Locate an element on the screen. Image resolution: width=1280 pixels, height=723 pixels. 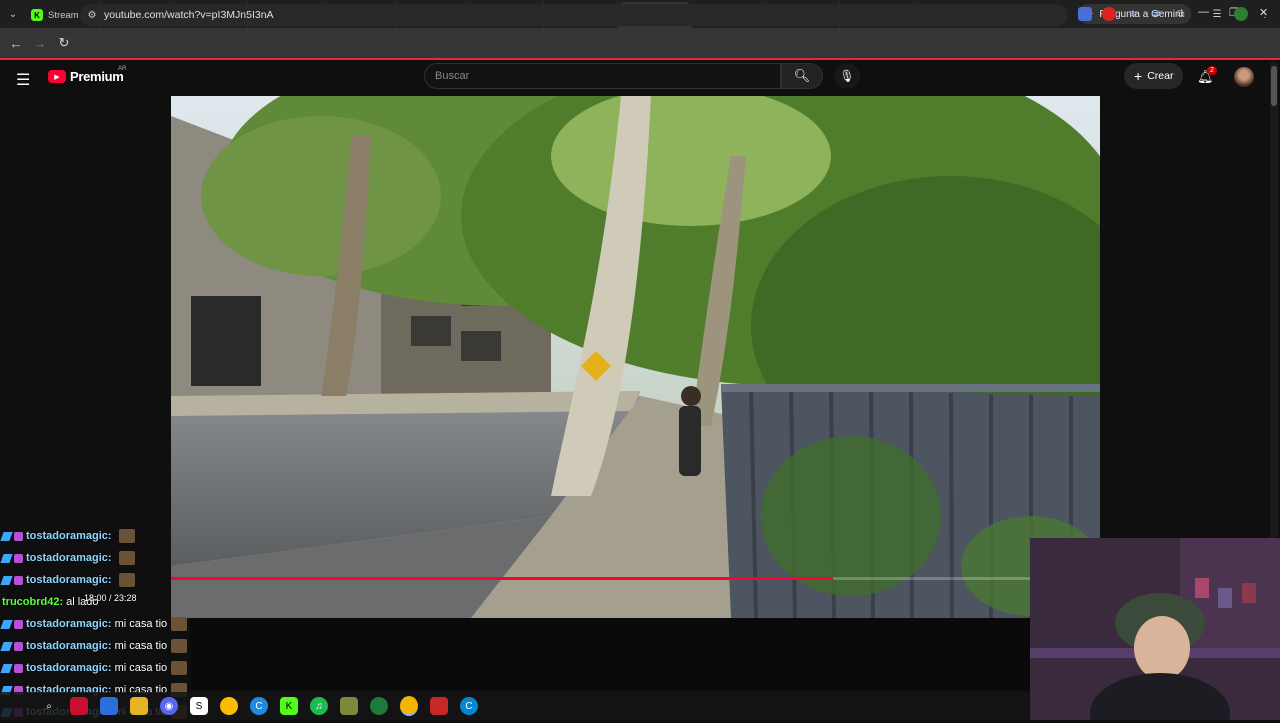
search-icon: 🔍︎ is located at coordinates (802, 75).